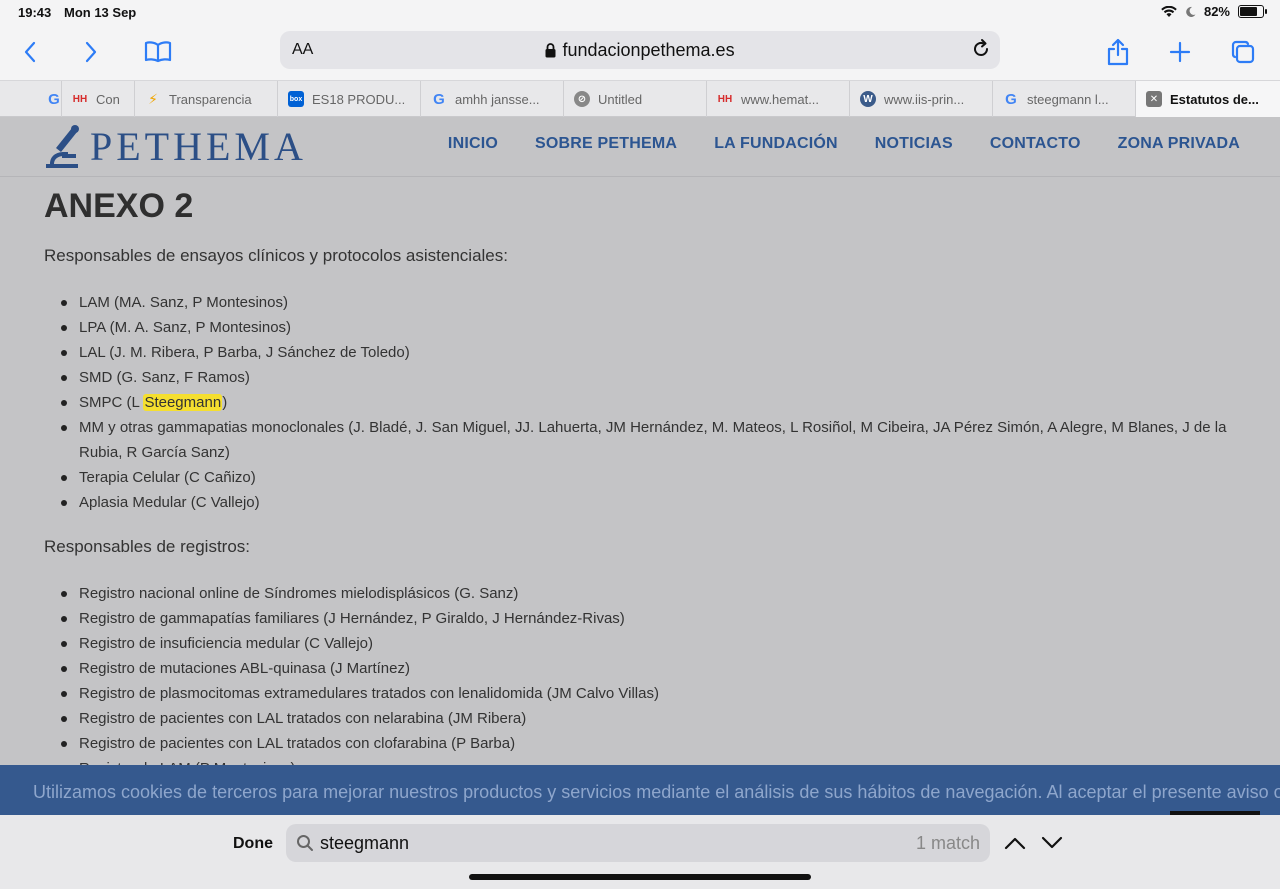 The image size is (1280, 889). I want to click on search-highlight: Steegmann, so click(183, 402).